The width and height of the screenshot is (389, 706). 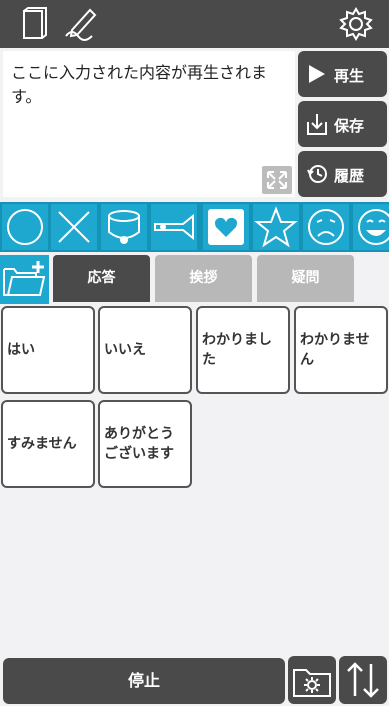 I want to click on tab-greeting: 挨拶, so click(x=203, y=278).